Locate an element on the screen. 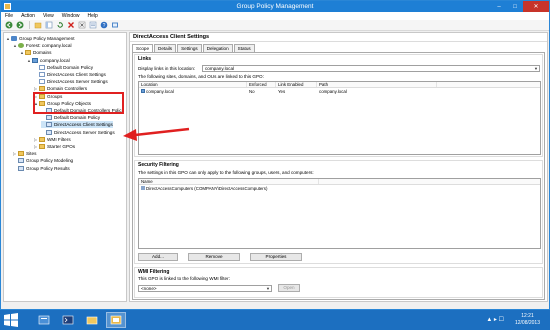 The height and width of the screenshot is (330, 550). close-icon is located at coordinates (81, 25).